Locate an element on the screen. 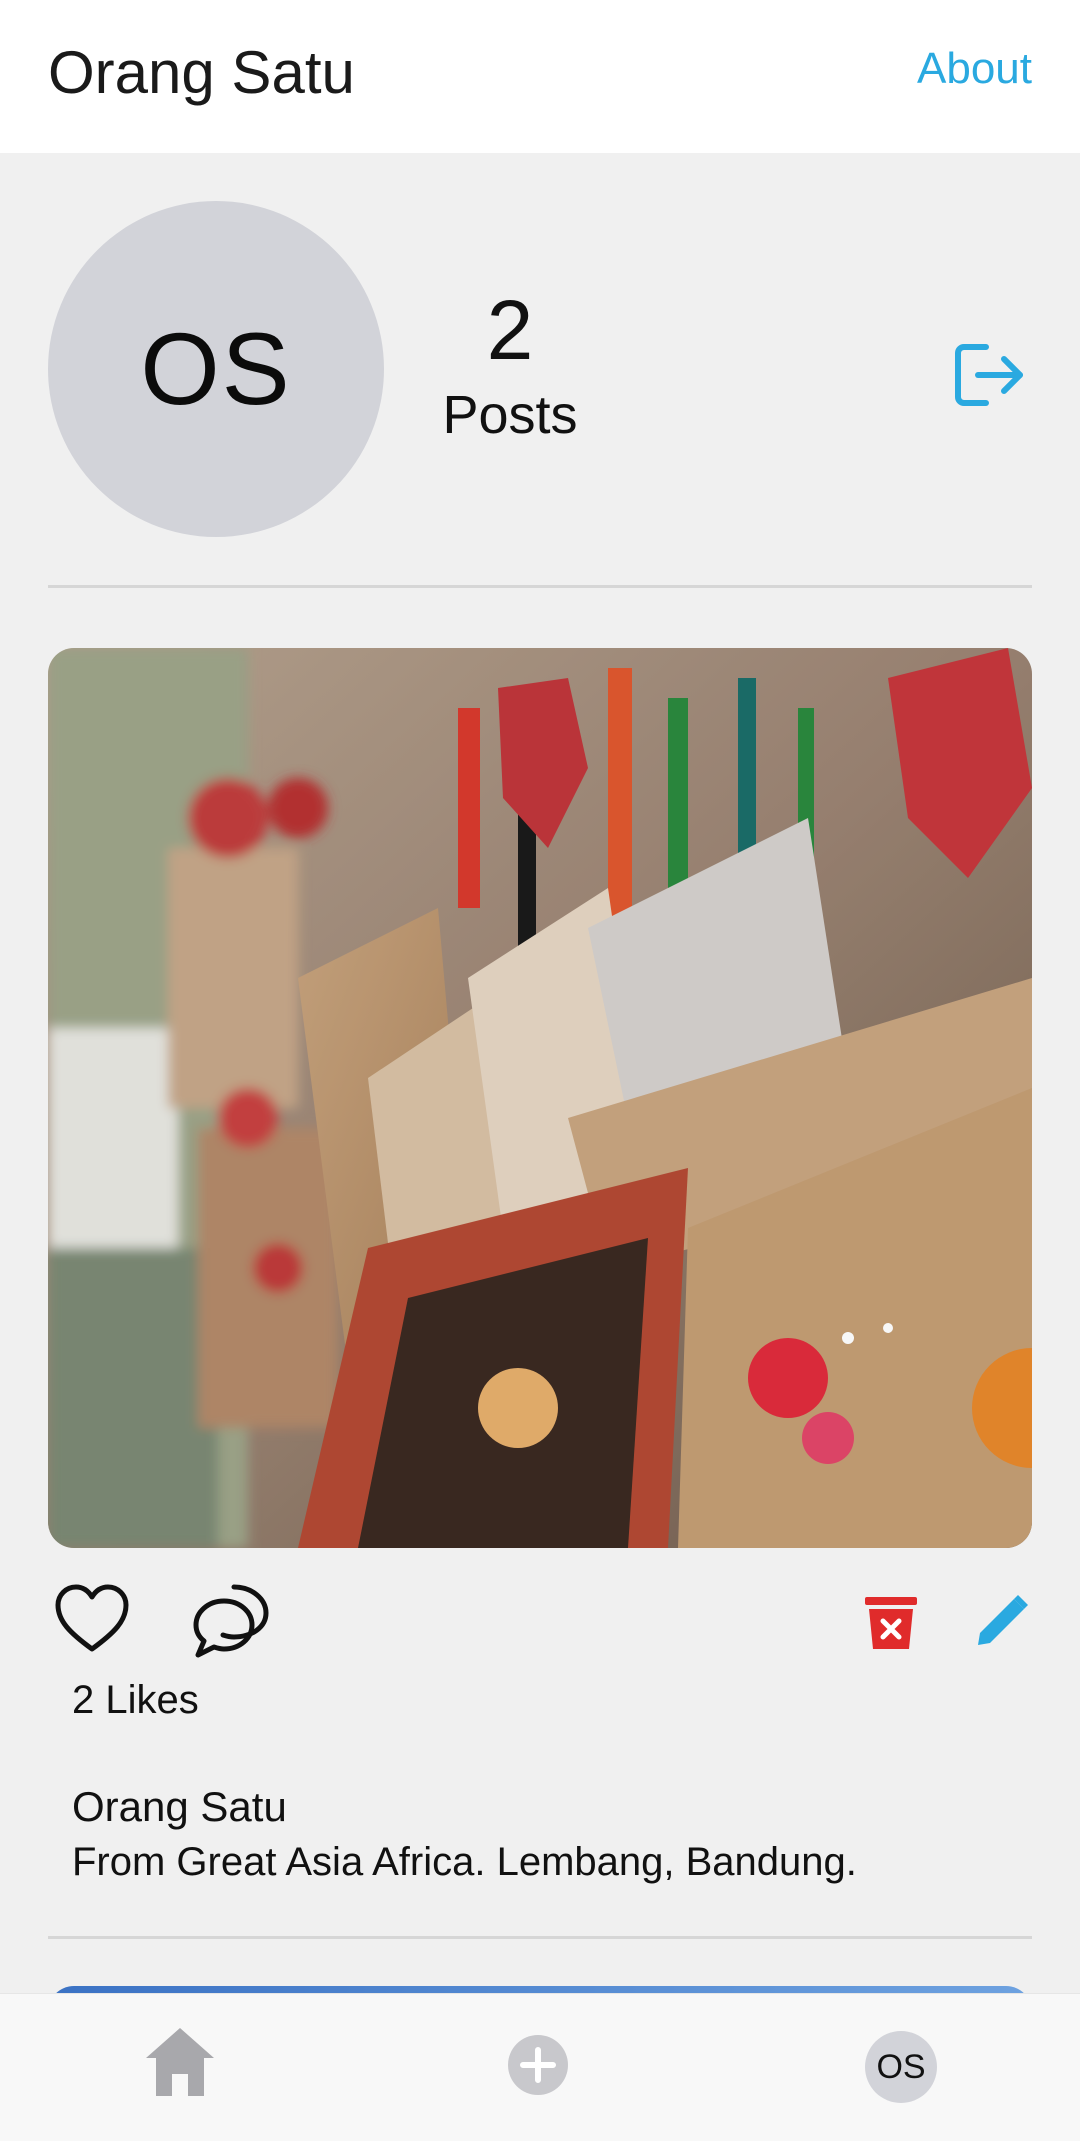  bottom-nav: OS is located at coordinates (540, 2067).